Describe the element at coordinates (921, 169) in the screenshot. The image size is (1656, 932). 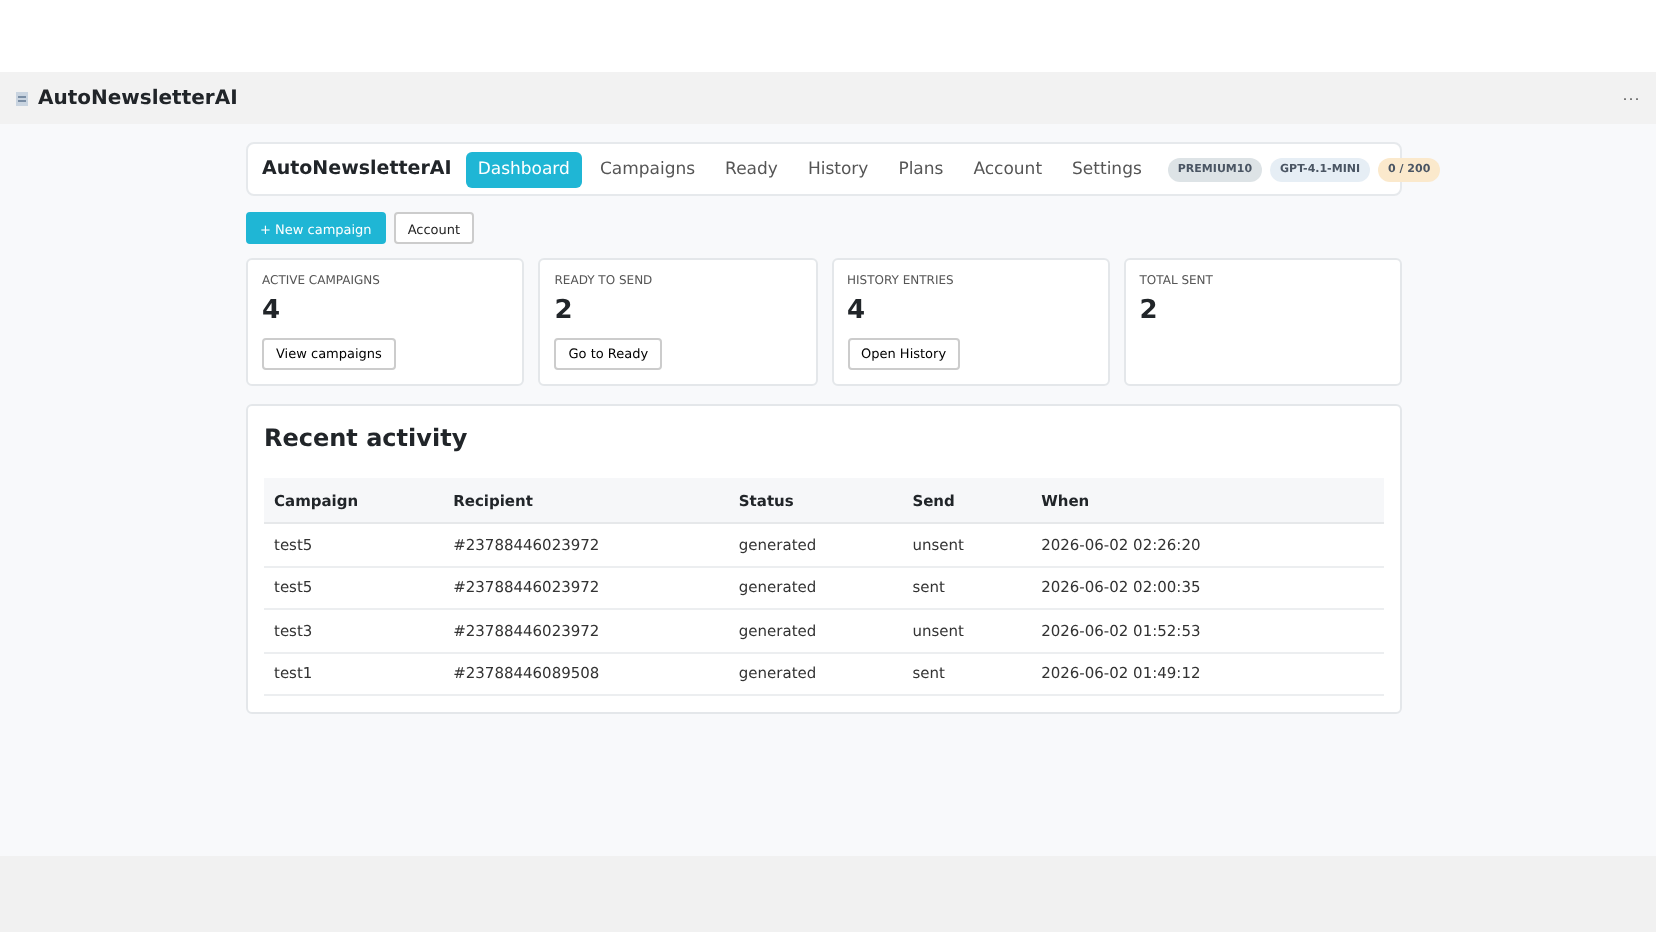
I see `nav-tab: Plans` at that location.